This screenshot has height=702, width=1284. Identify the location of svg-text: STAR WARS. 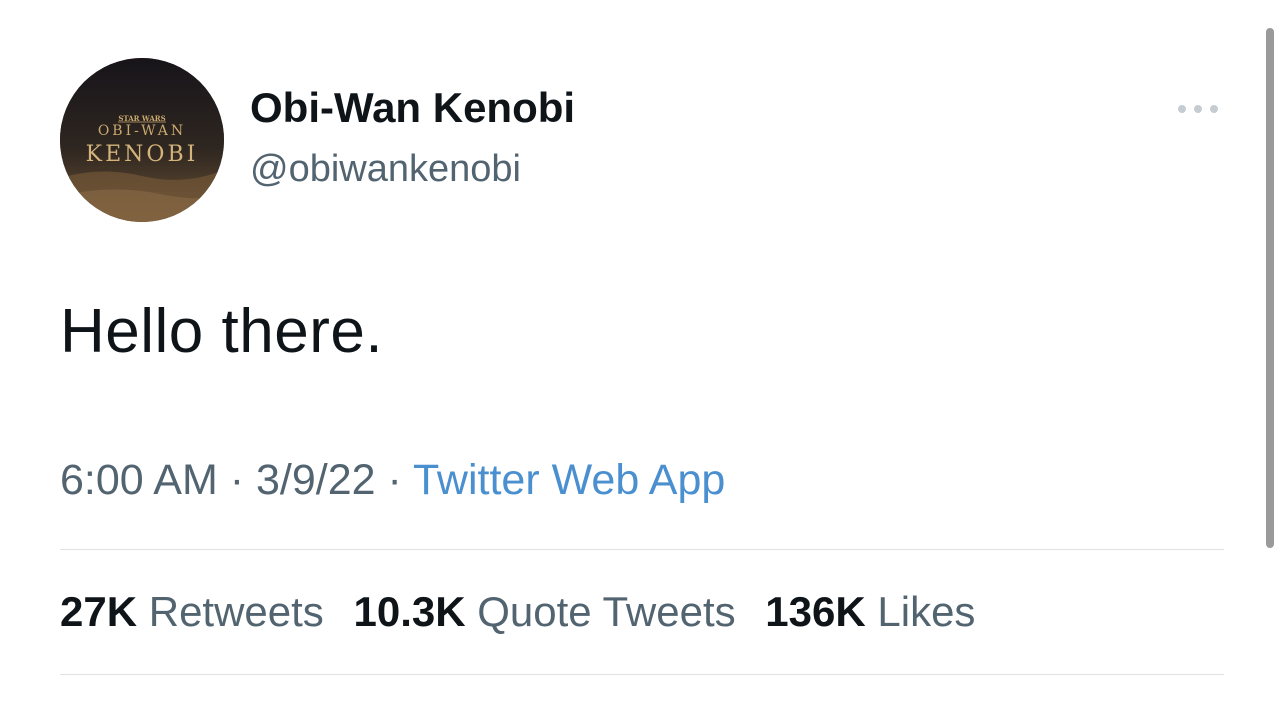
(141, 118).